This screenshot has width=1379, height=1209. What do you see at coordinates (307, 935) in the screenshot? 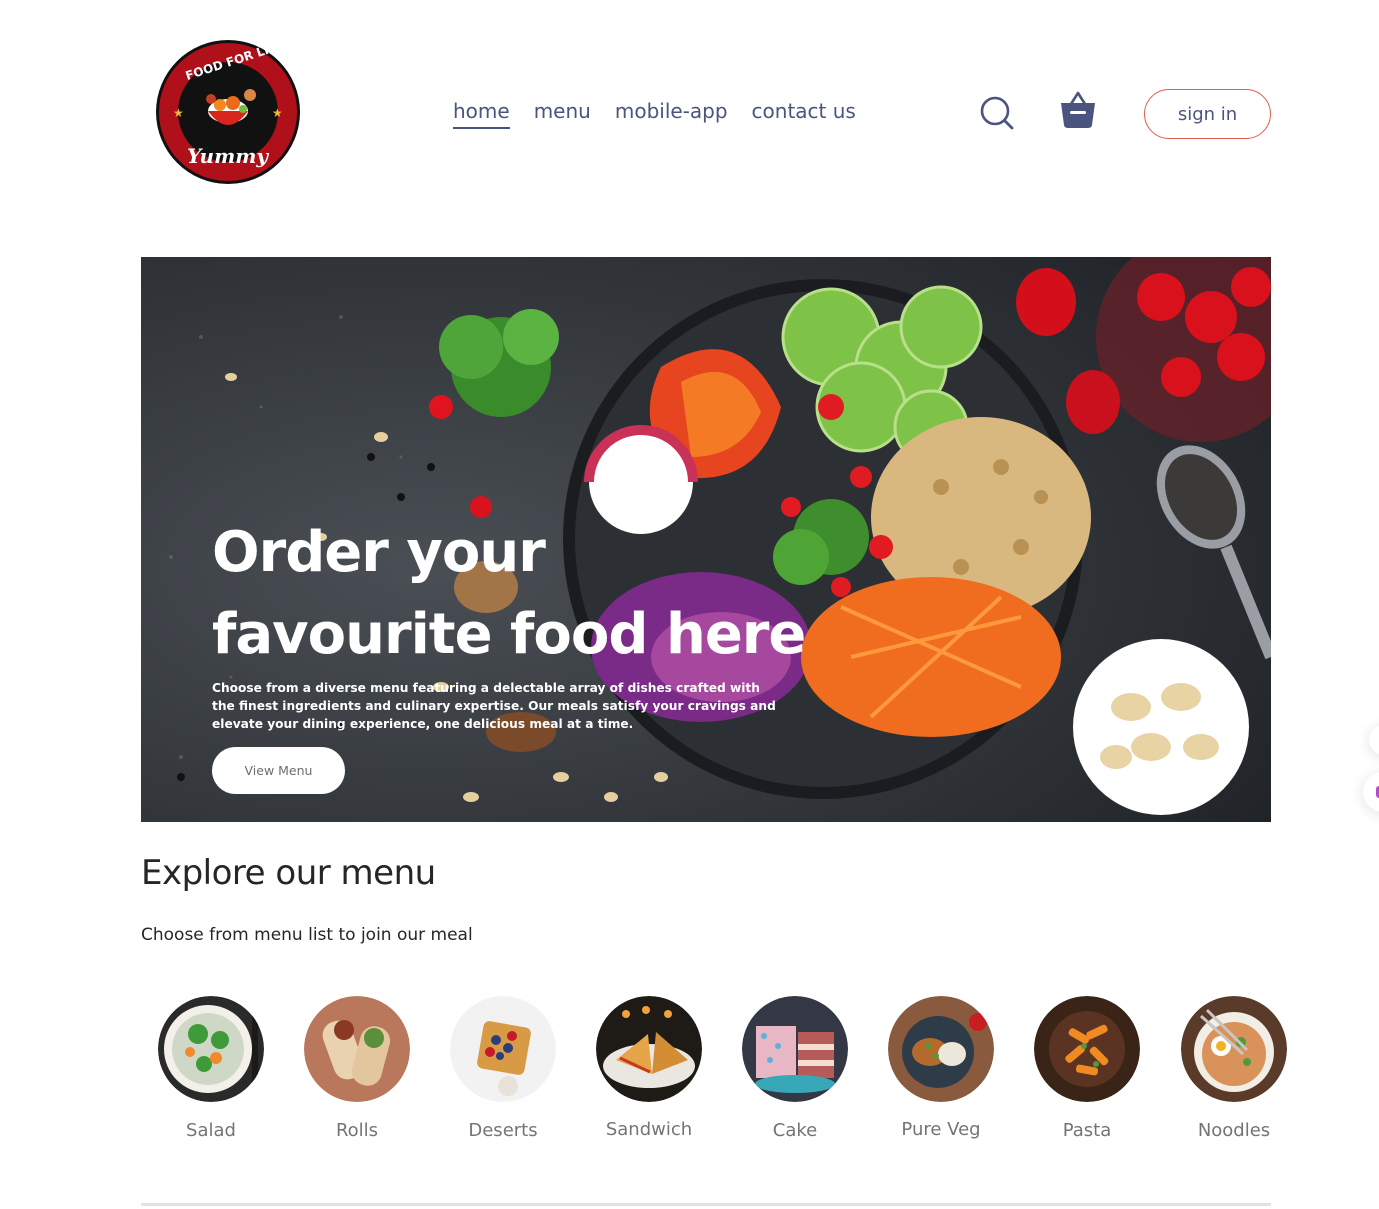
I see `explore-menu-subtitle: Choose from menu list to join our meal` at bounding box center [307, 935].